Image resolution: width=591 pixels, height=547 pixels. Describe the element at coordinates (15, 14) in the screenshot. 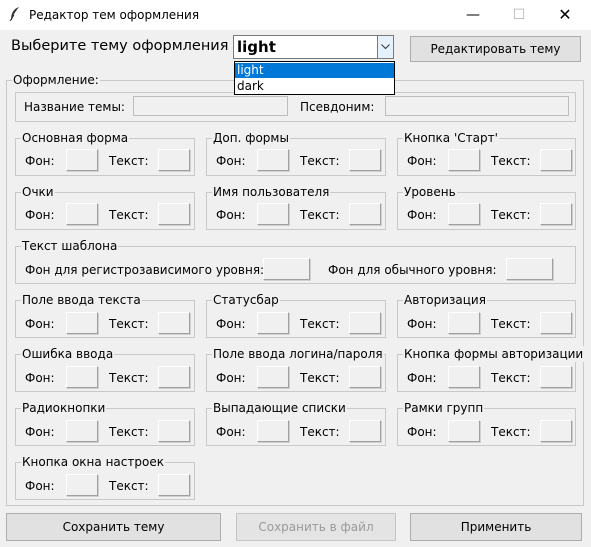

I see `feather-icon` at that location.